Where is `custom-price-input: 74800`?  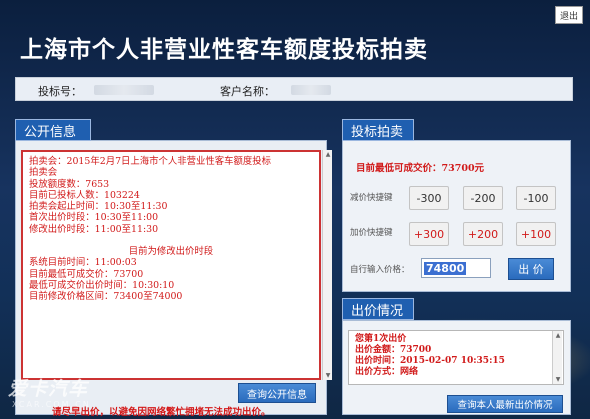
custom-price-input: 74800 is located at coordinates (456, 268).